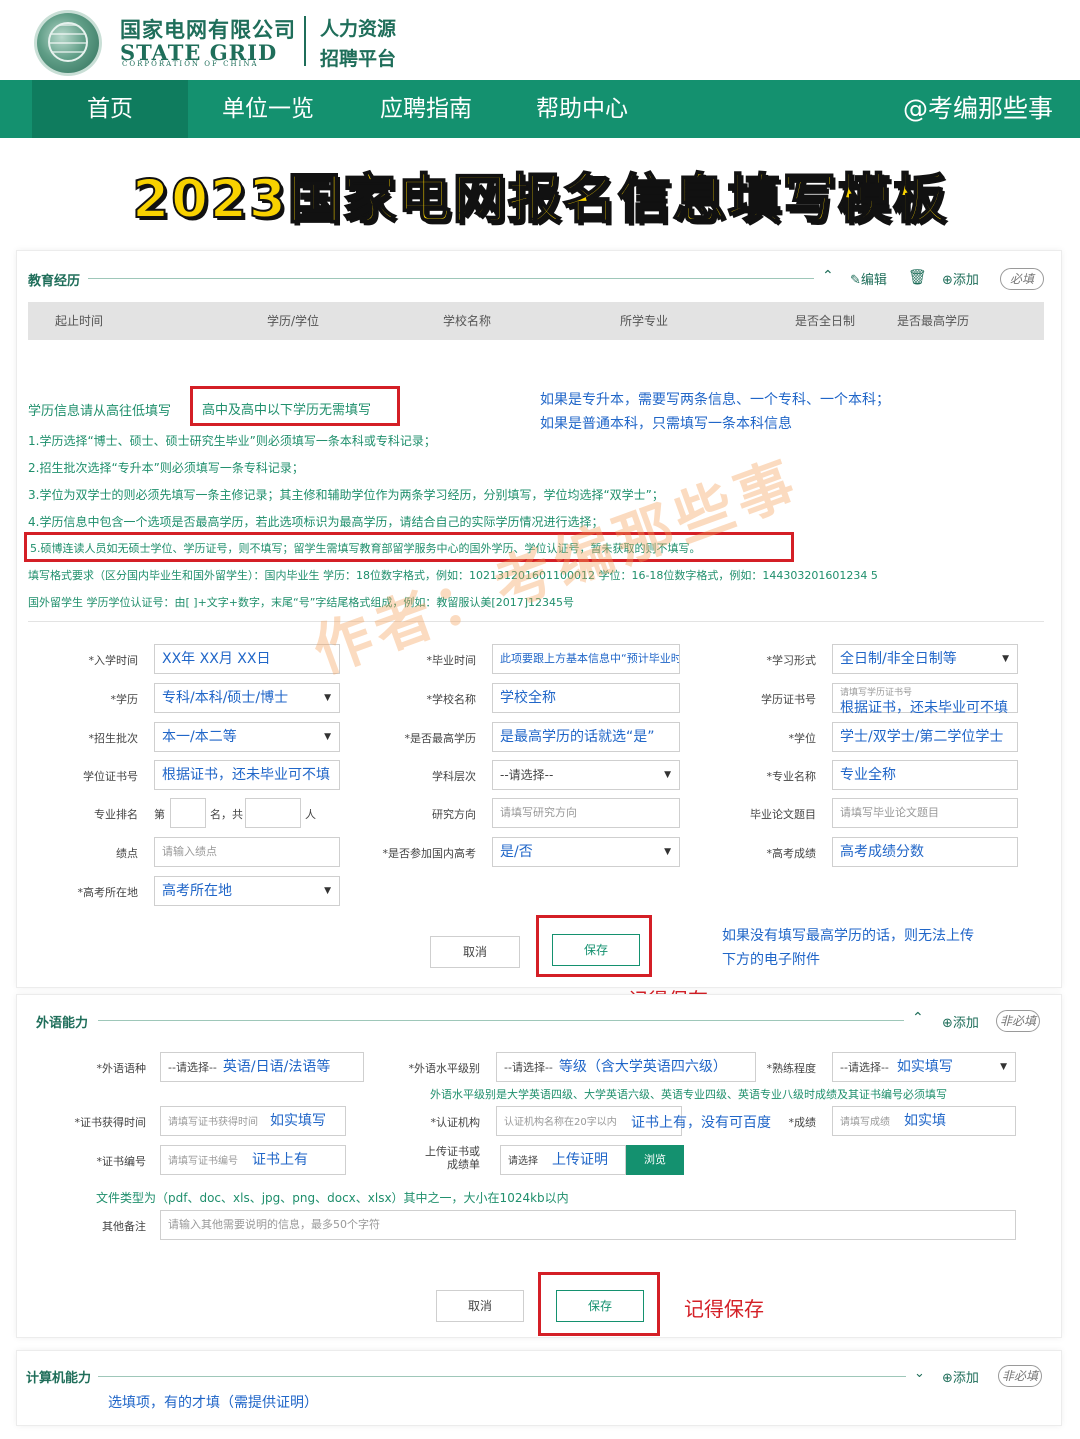 The image size is (1080, 1439). I want to click on major-input: 专业全称, so click(925, 775).